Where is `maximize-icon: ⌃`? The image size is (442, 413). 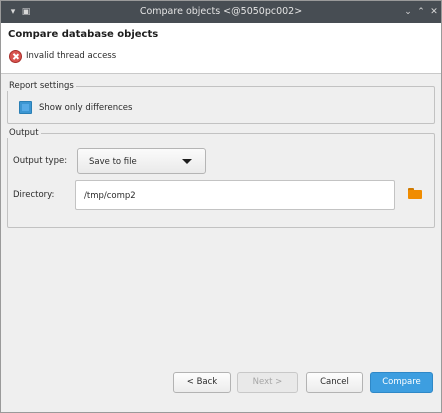
maximize-icon: ⌃ is located at coordinates (421, 12).